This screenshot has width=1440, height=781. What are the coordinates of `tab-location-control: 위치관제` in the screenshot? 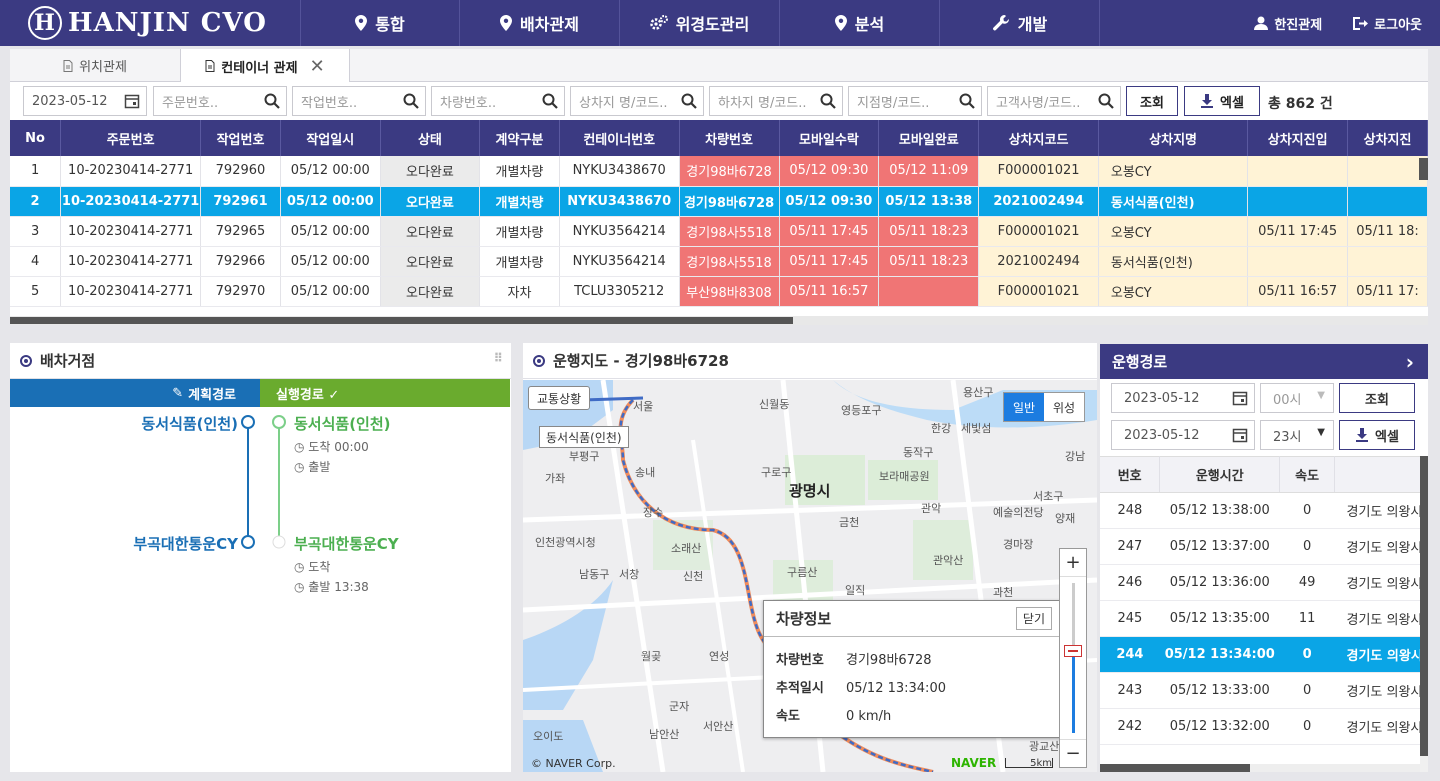 It's located at (95, 65).